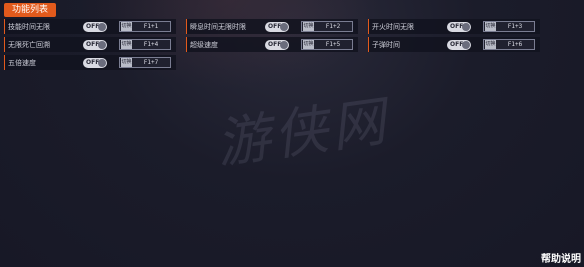  I want to click on hotkey-field: 切换 F1+2, so click(327, 26).